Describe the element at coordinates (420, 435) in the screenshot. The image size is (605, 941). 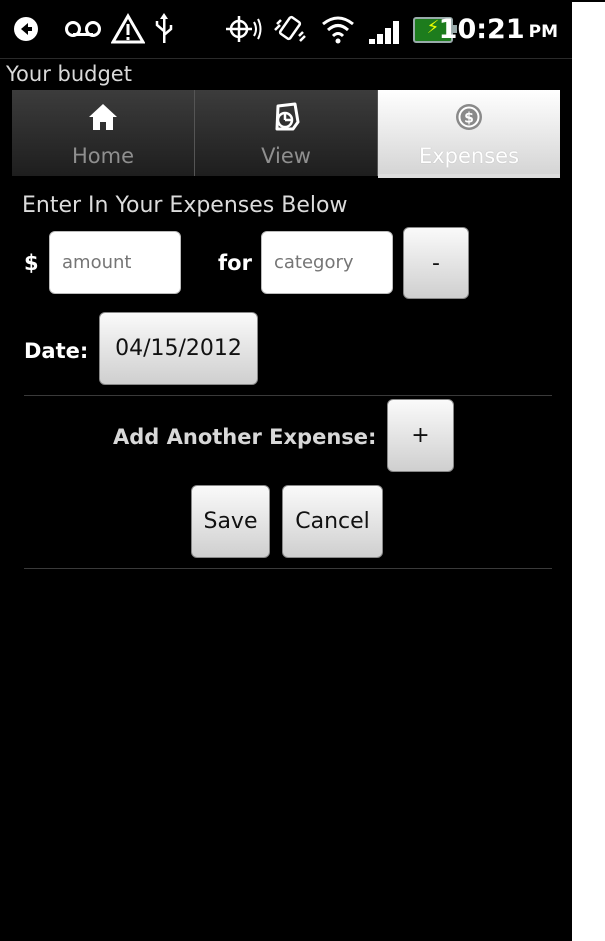
I see `add-expense-button: +` at that location.